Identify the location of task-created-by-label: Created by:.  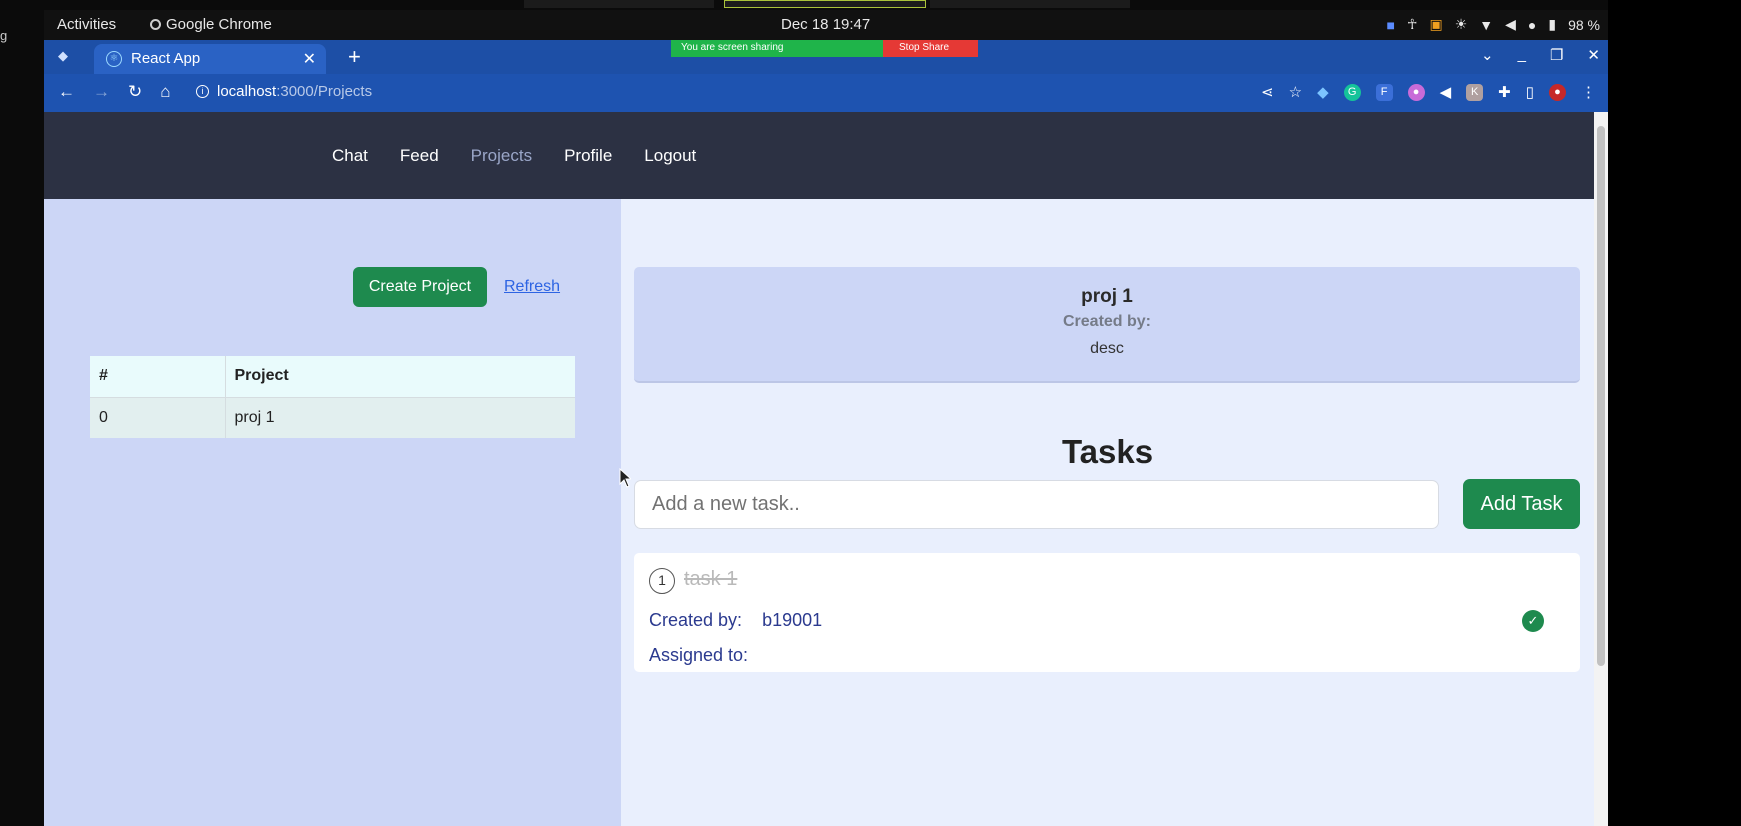
(696, 620).